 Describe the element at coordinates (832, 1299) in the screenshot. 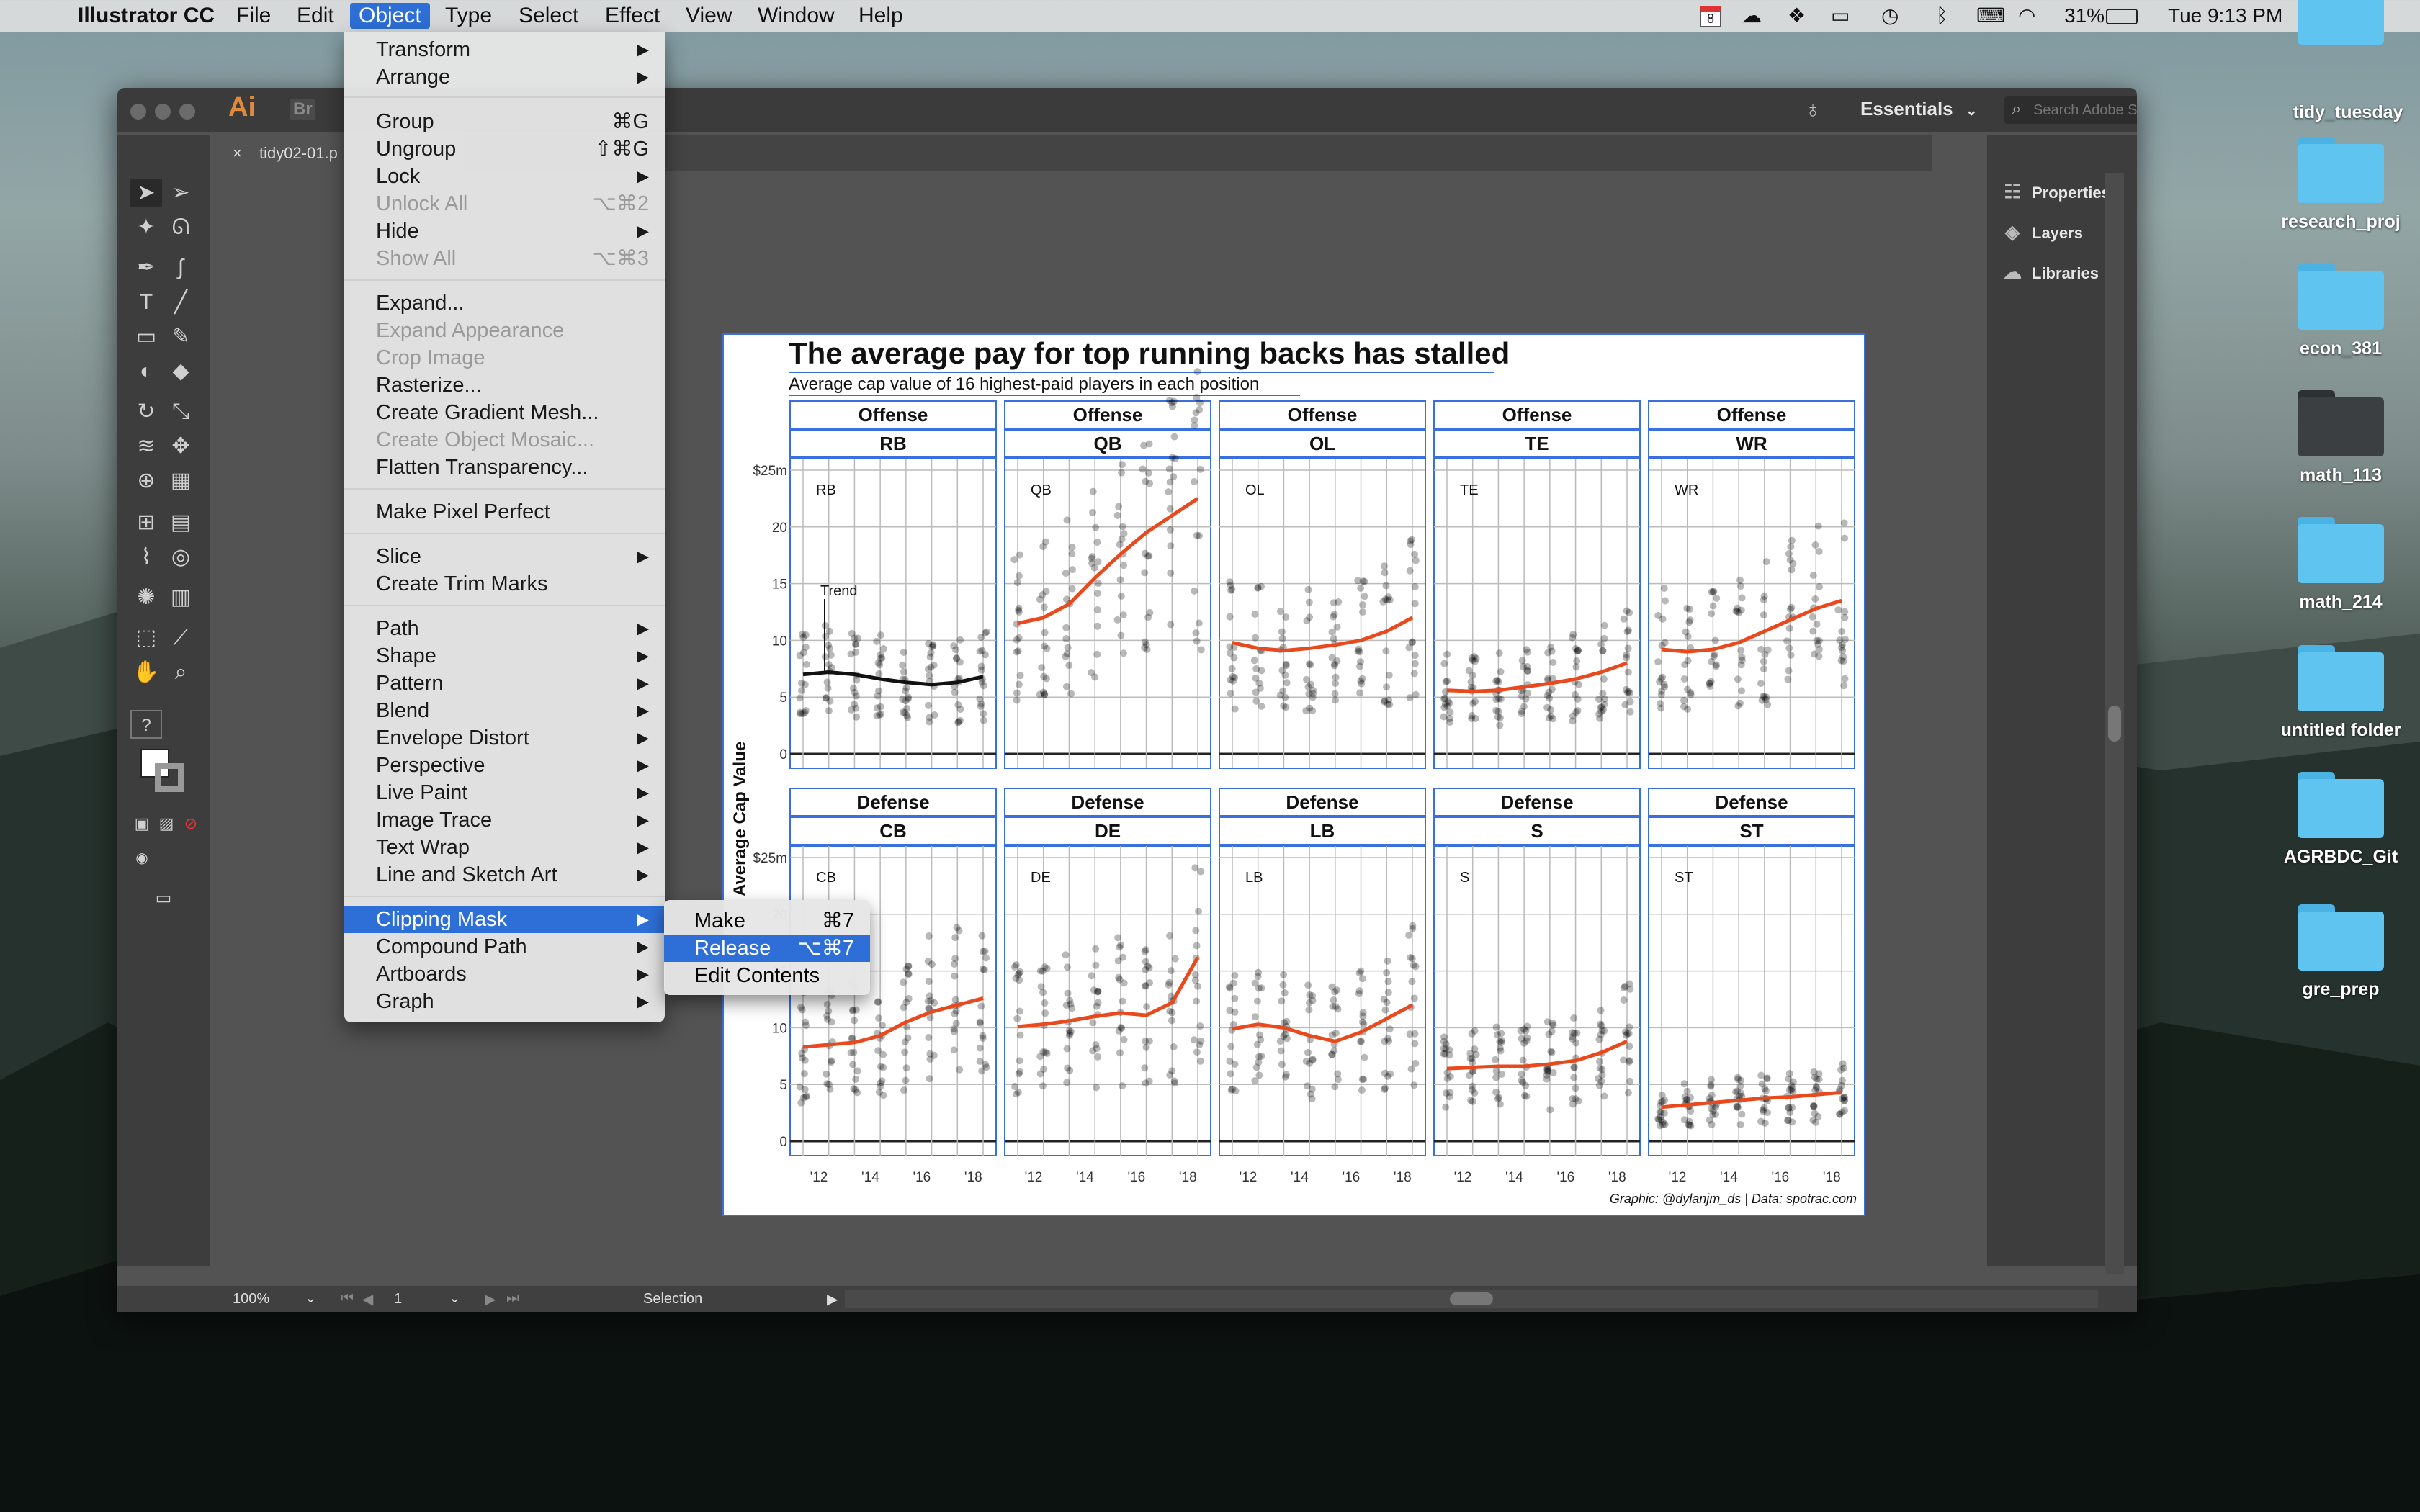

I see `status-menu-icon: ▶` at that location.